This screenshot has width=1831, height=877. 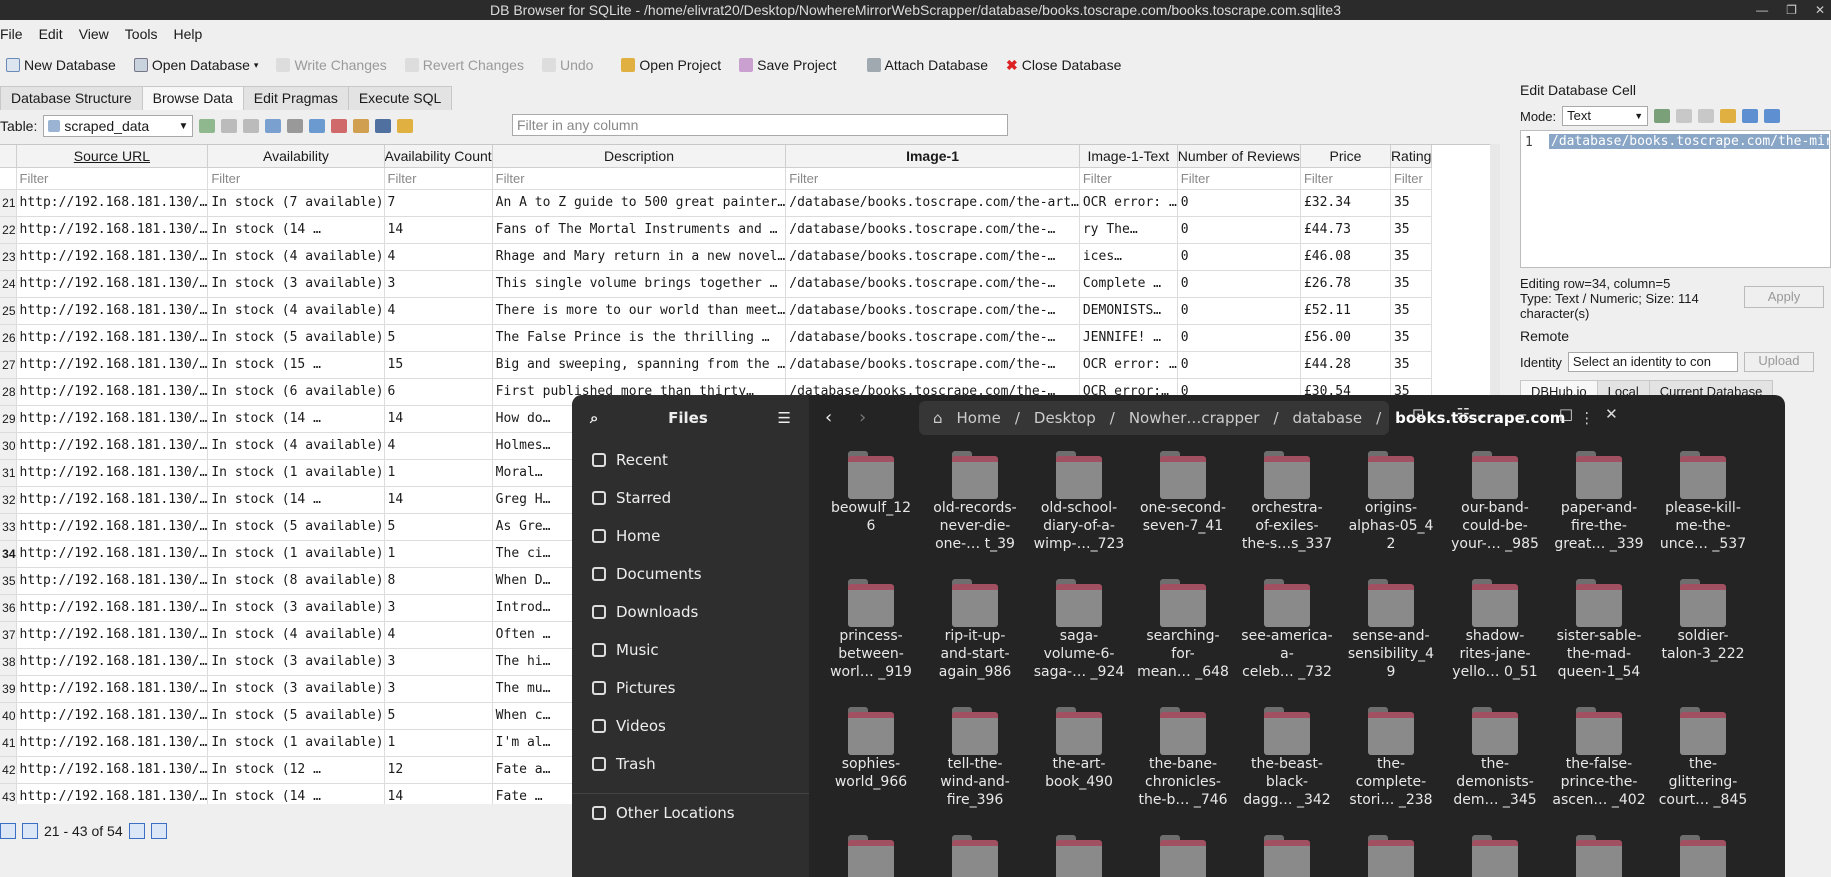 I want to click on auto-format-icon, so click(x=1662, y=116).